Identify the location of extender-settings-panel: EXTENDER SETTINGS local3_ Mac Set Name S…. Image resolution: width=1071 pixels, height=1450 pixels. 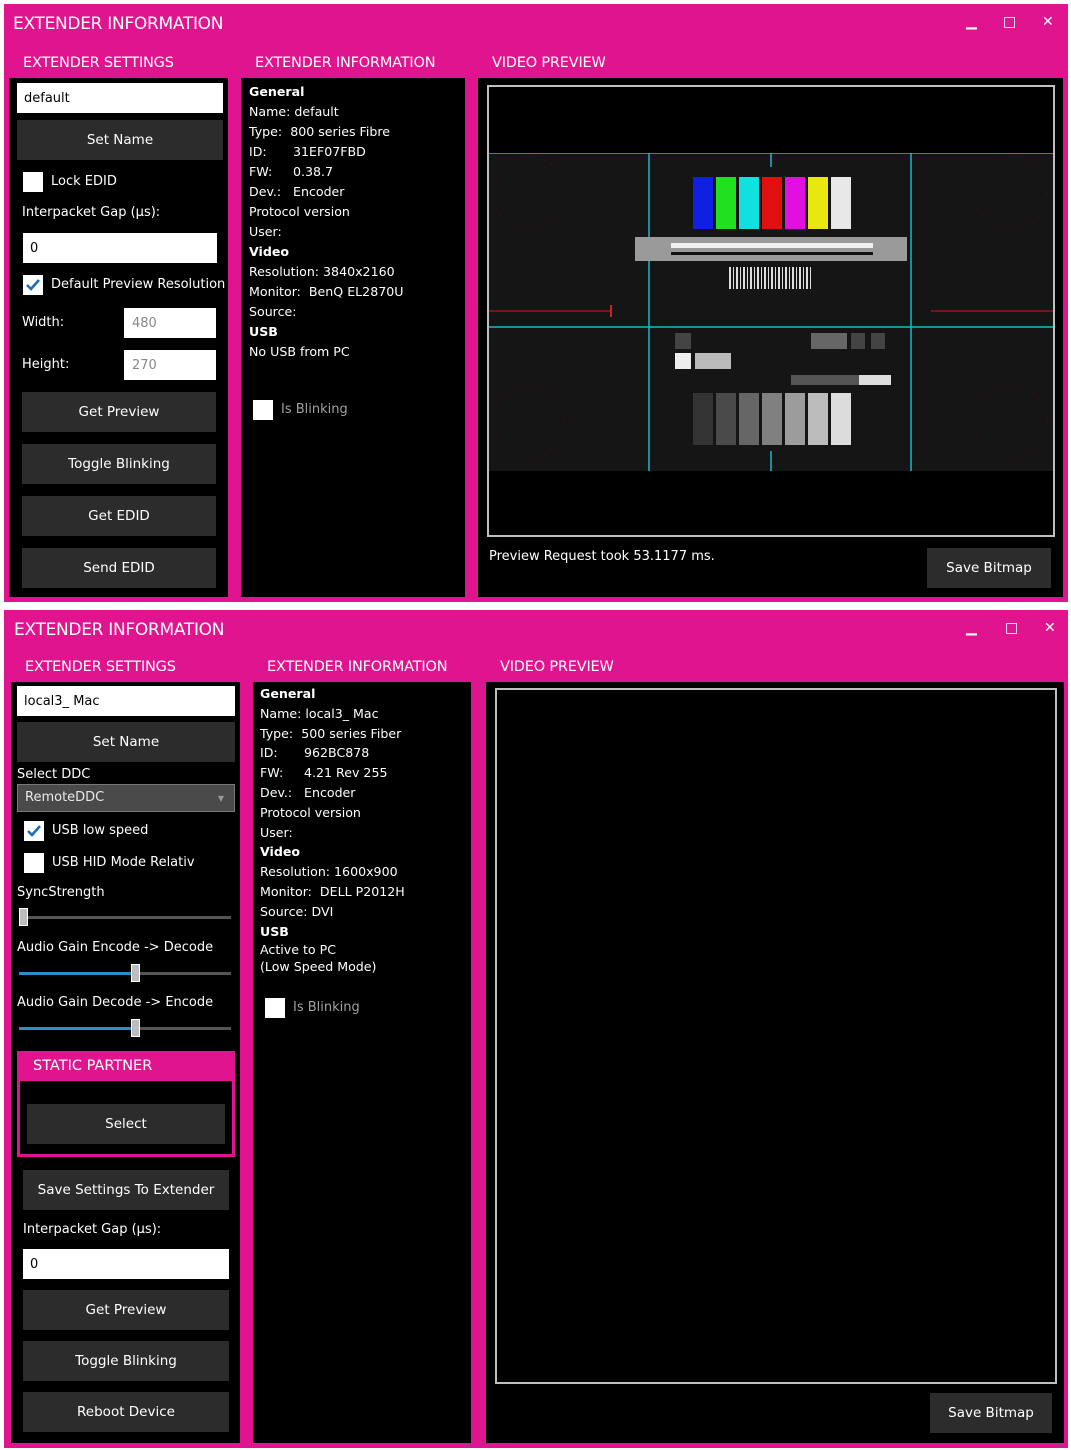
(125, 1047).